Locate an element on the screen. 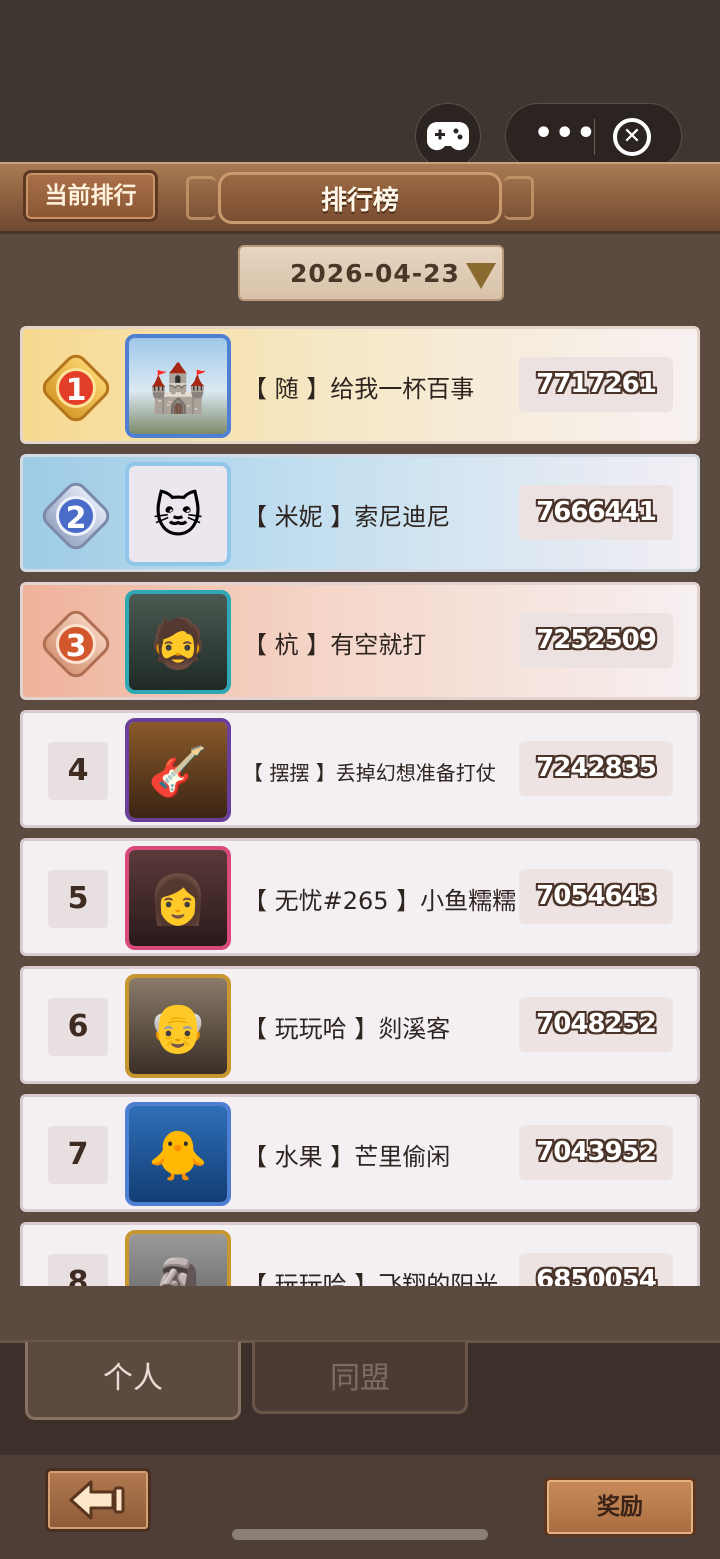 Image resolution: width=720 pixels, height=1559 pixels. avatar: 👴 is located at coordinates (178, 1026).